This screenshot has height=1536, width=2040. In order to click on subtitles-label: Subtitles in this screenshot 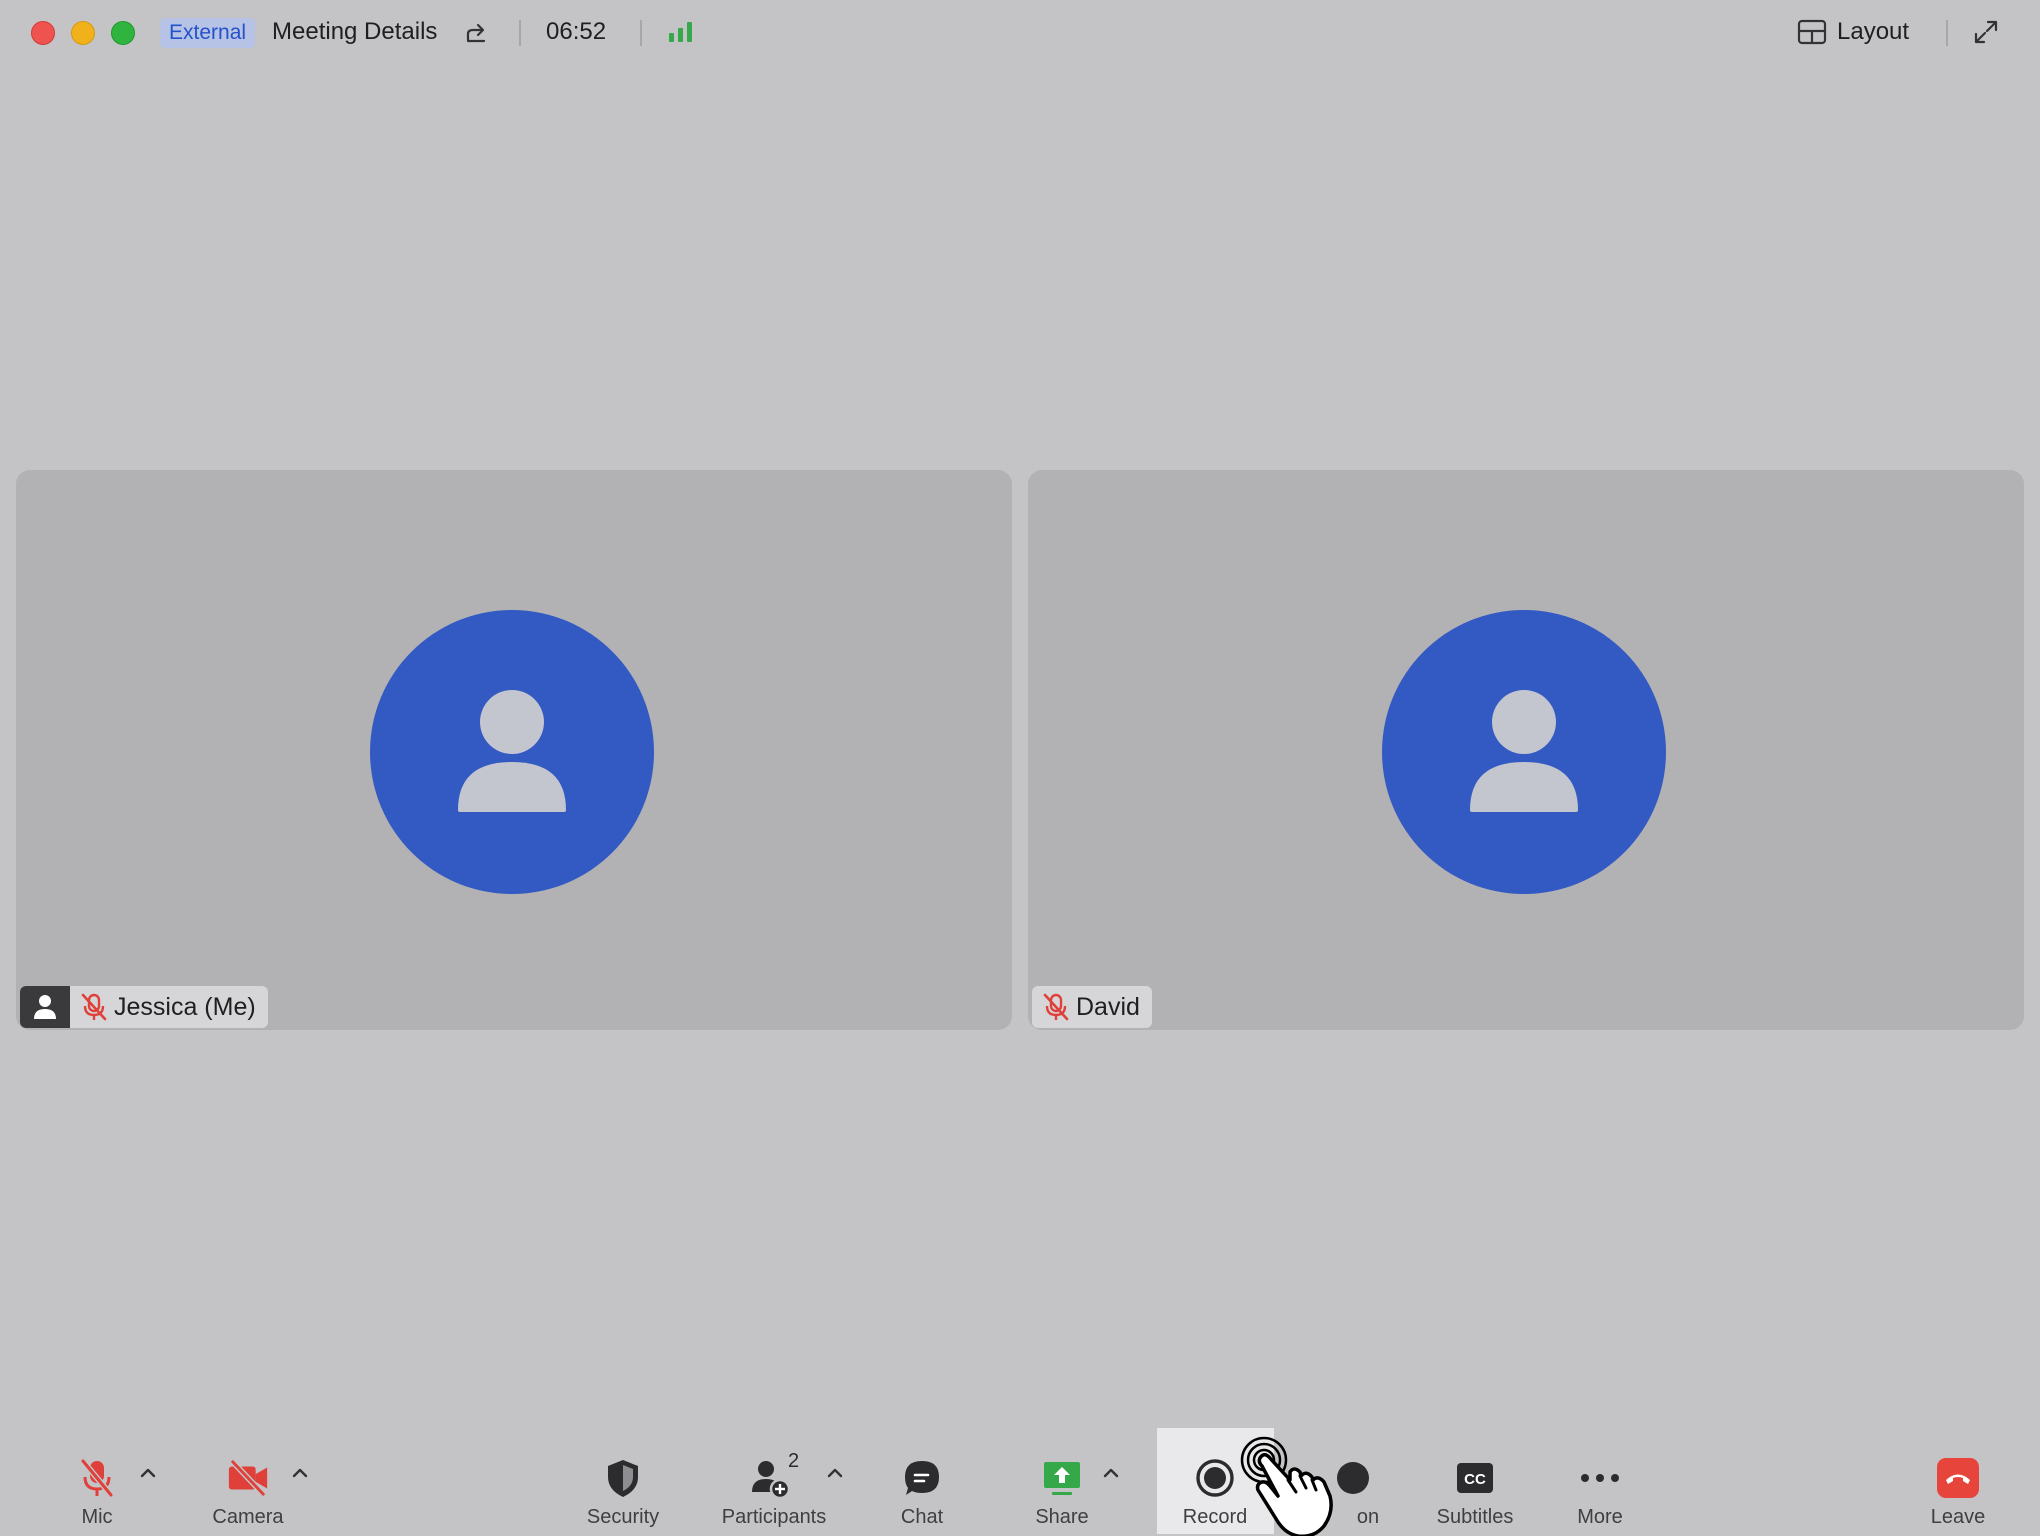, I will do `click(1475, 1517)`.